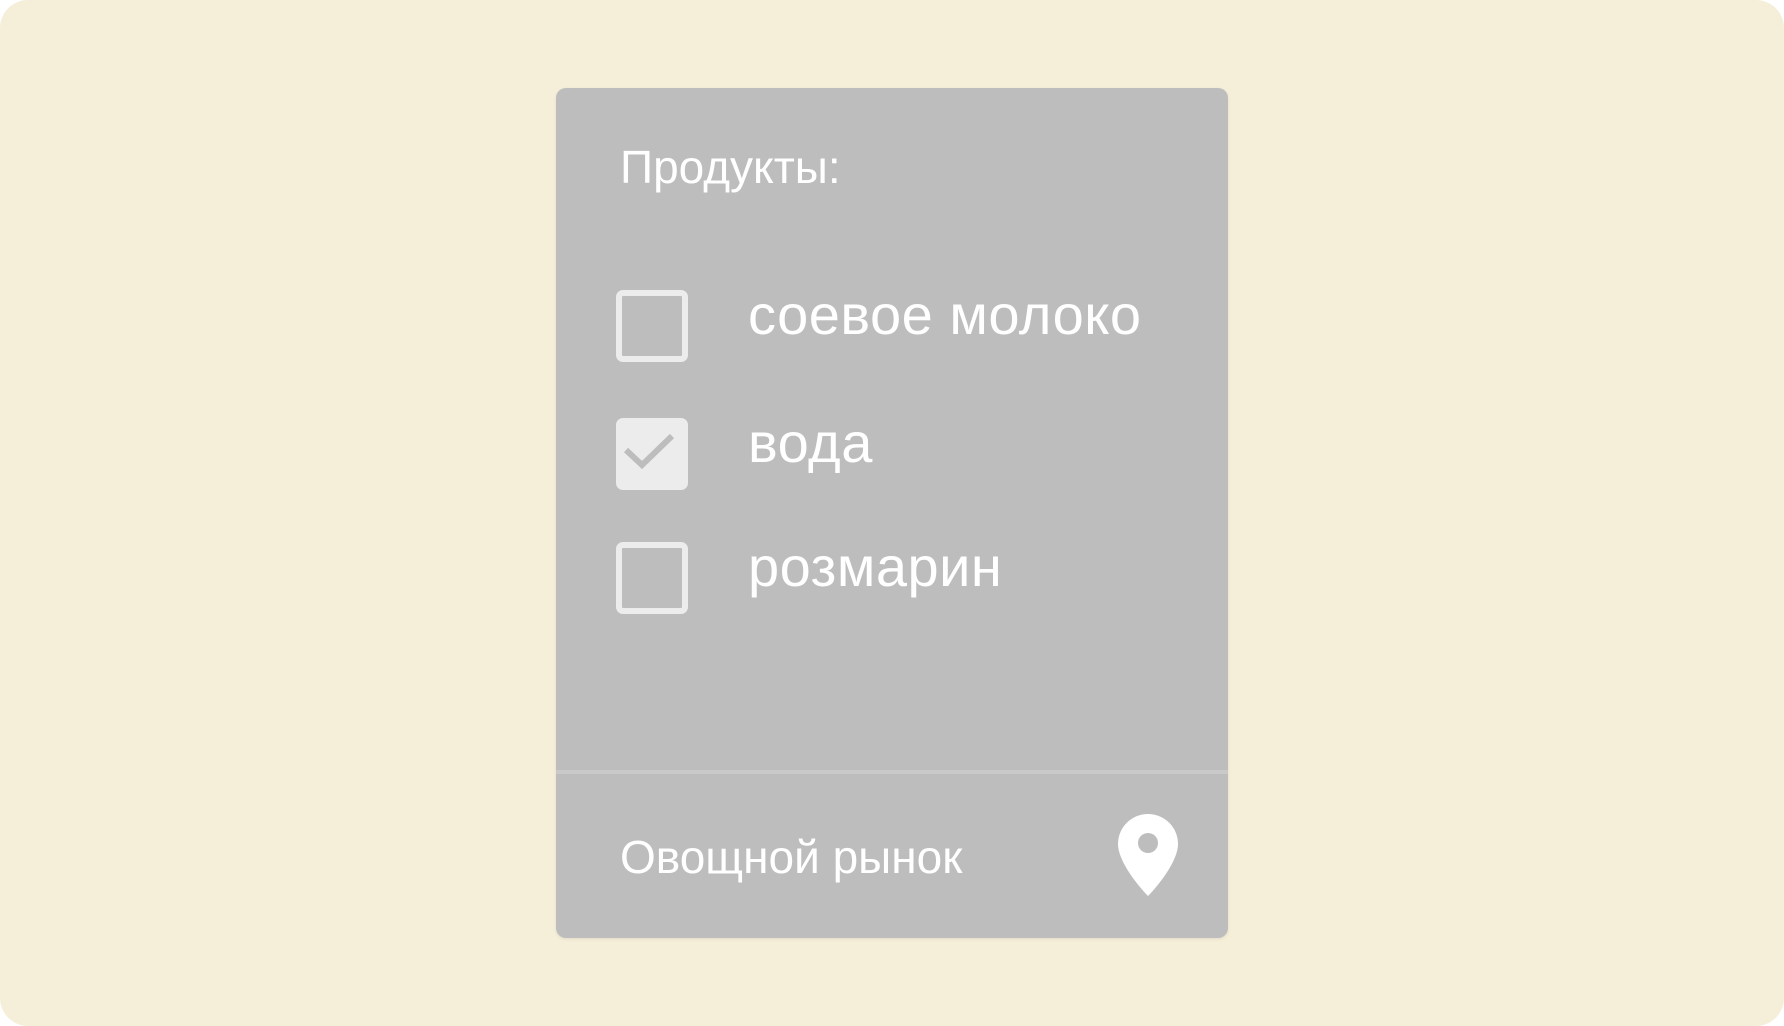 This screenshot has height=1026, width=1784. What do you see at coordinates (902, 602) in the screenshot?
I see `checklist-item-rosemary: розмарин` at bounding box center [902, 602].